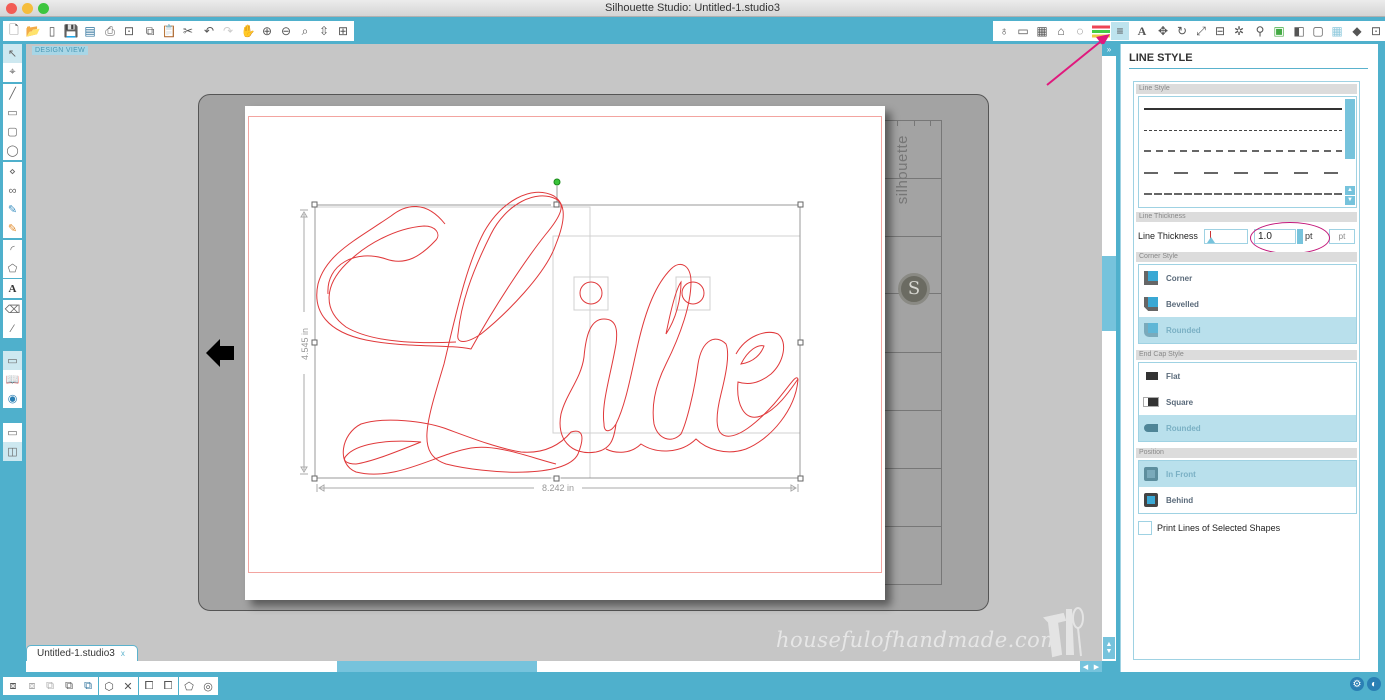 This screenshot has height=700, width=1385. I want to click on rotate-handle, so click(557, 182).